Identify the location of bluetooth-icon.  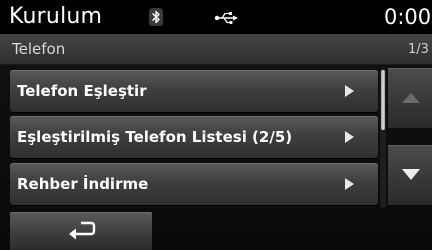
(156, 17).